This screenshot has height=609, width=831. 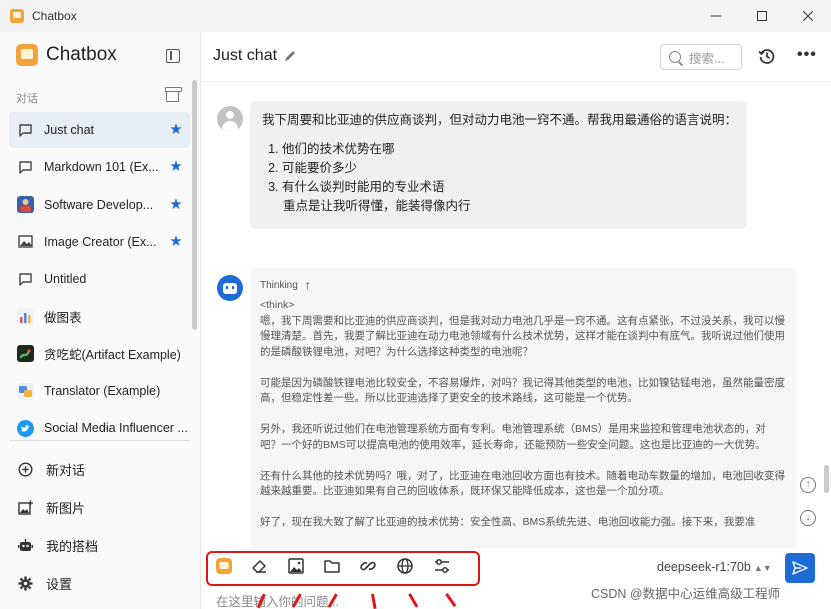 I want to click on user-message-intro: 我下周要和比亚迪的供应商谈判，但对动力电池一窍不通。帮我用最通俗的语言说明：, so click(x=500, y=120).